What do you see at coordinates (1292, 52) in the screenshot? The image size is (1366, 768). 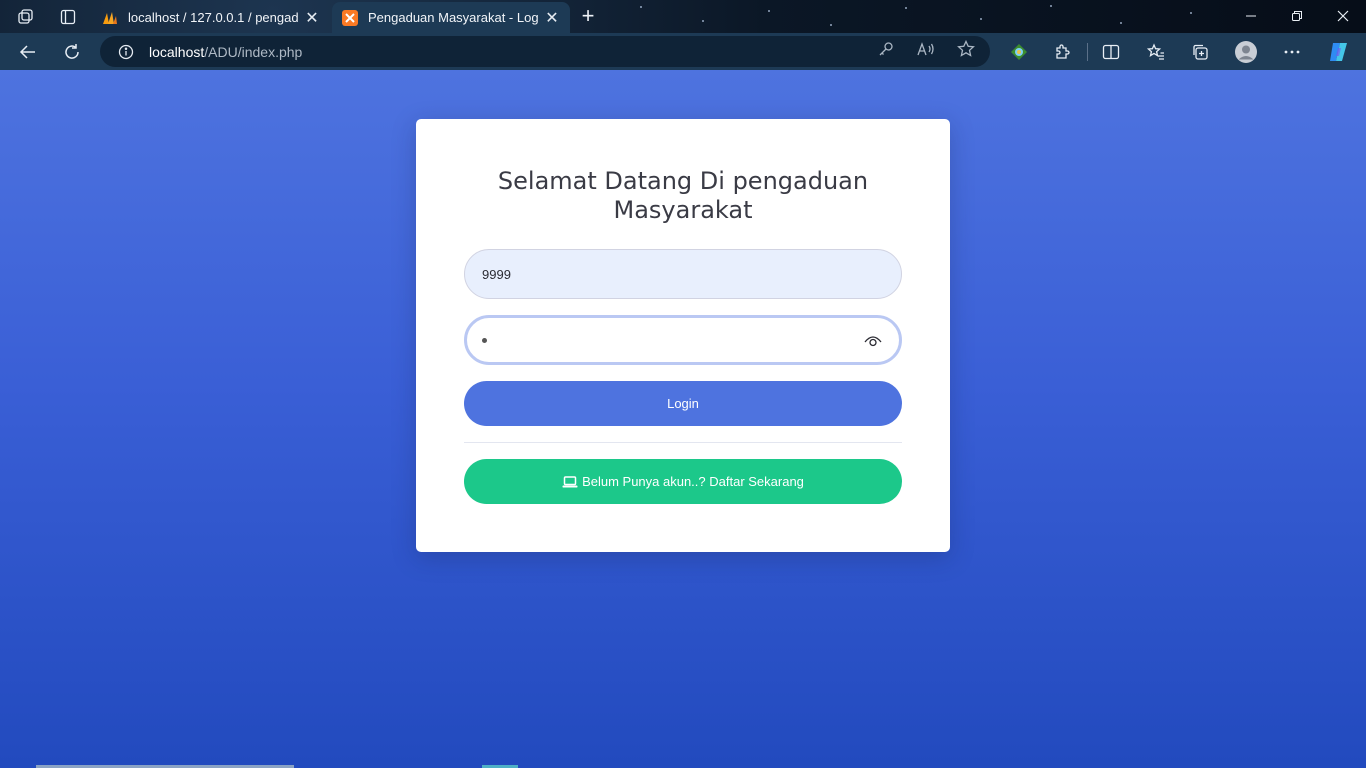 I see `more-options-icon` at bounding box center [1292, 52].